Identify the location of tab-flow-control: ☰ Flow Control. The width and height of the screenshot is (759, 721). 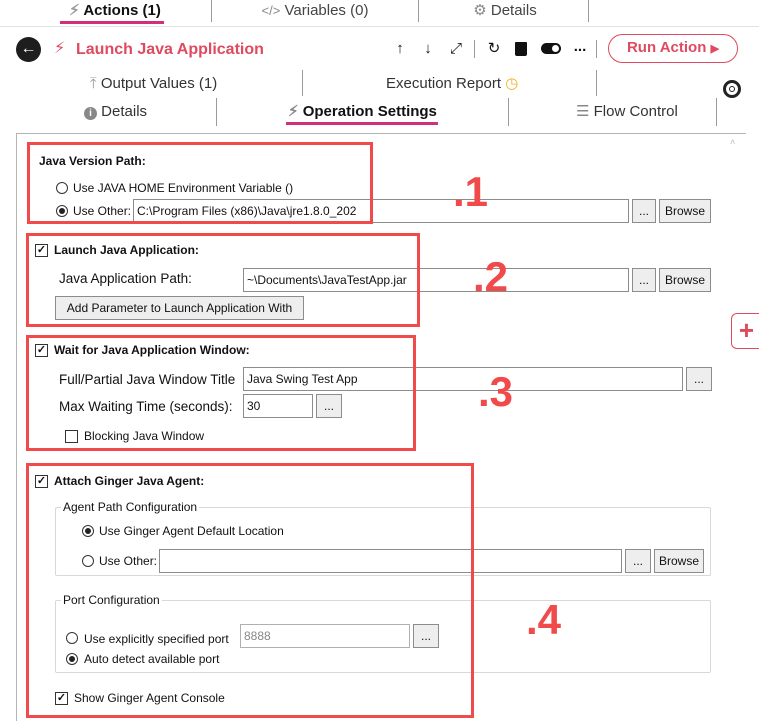
(627, 112).